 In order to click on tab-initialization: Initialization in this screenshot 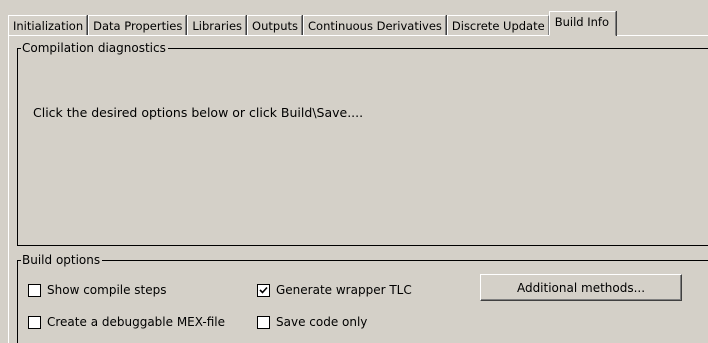, I will do `click(48, 25)`.